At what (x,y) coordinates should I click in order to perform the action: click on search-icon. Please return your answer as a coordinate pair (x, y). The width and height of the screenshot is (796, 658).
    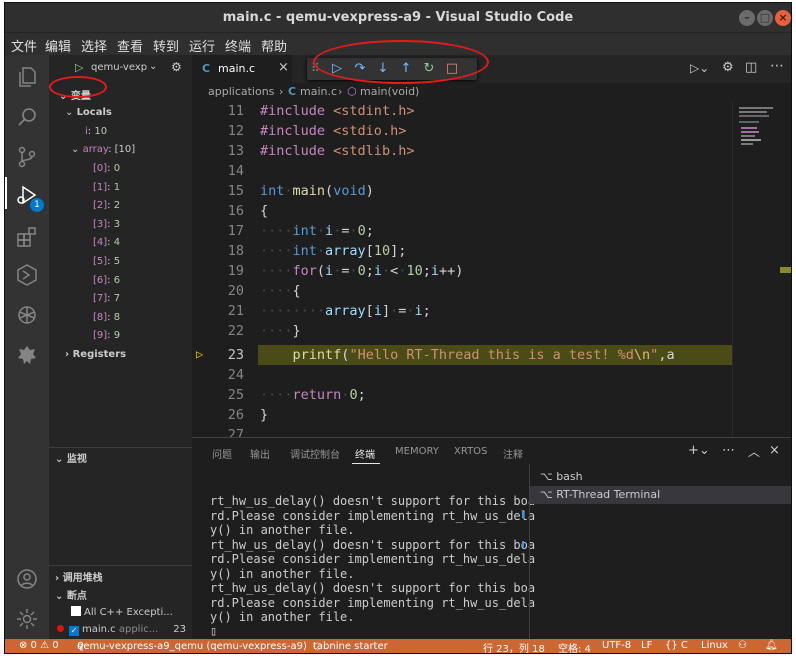
    Looking at the image, I should click on (27, 117).